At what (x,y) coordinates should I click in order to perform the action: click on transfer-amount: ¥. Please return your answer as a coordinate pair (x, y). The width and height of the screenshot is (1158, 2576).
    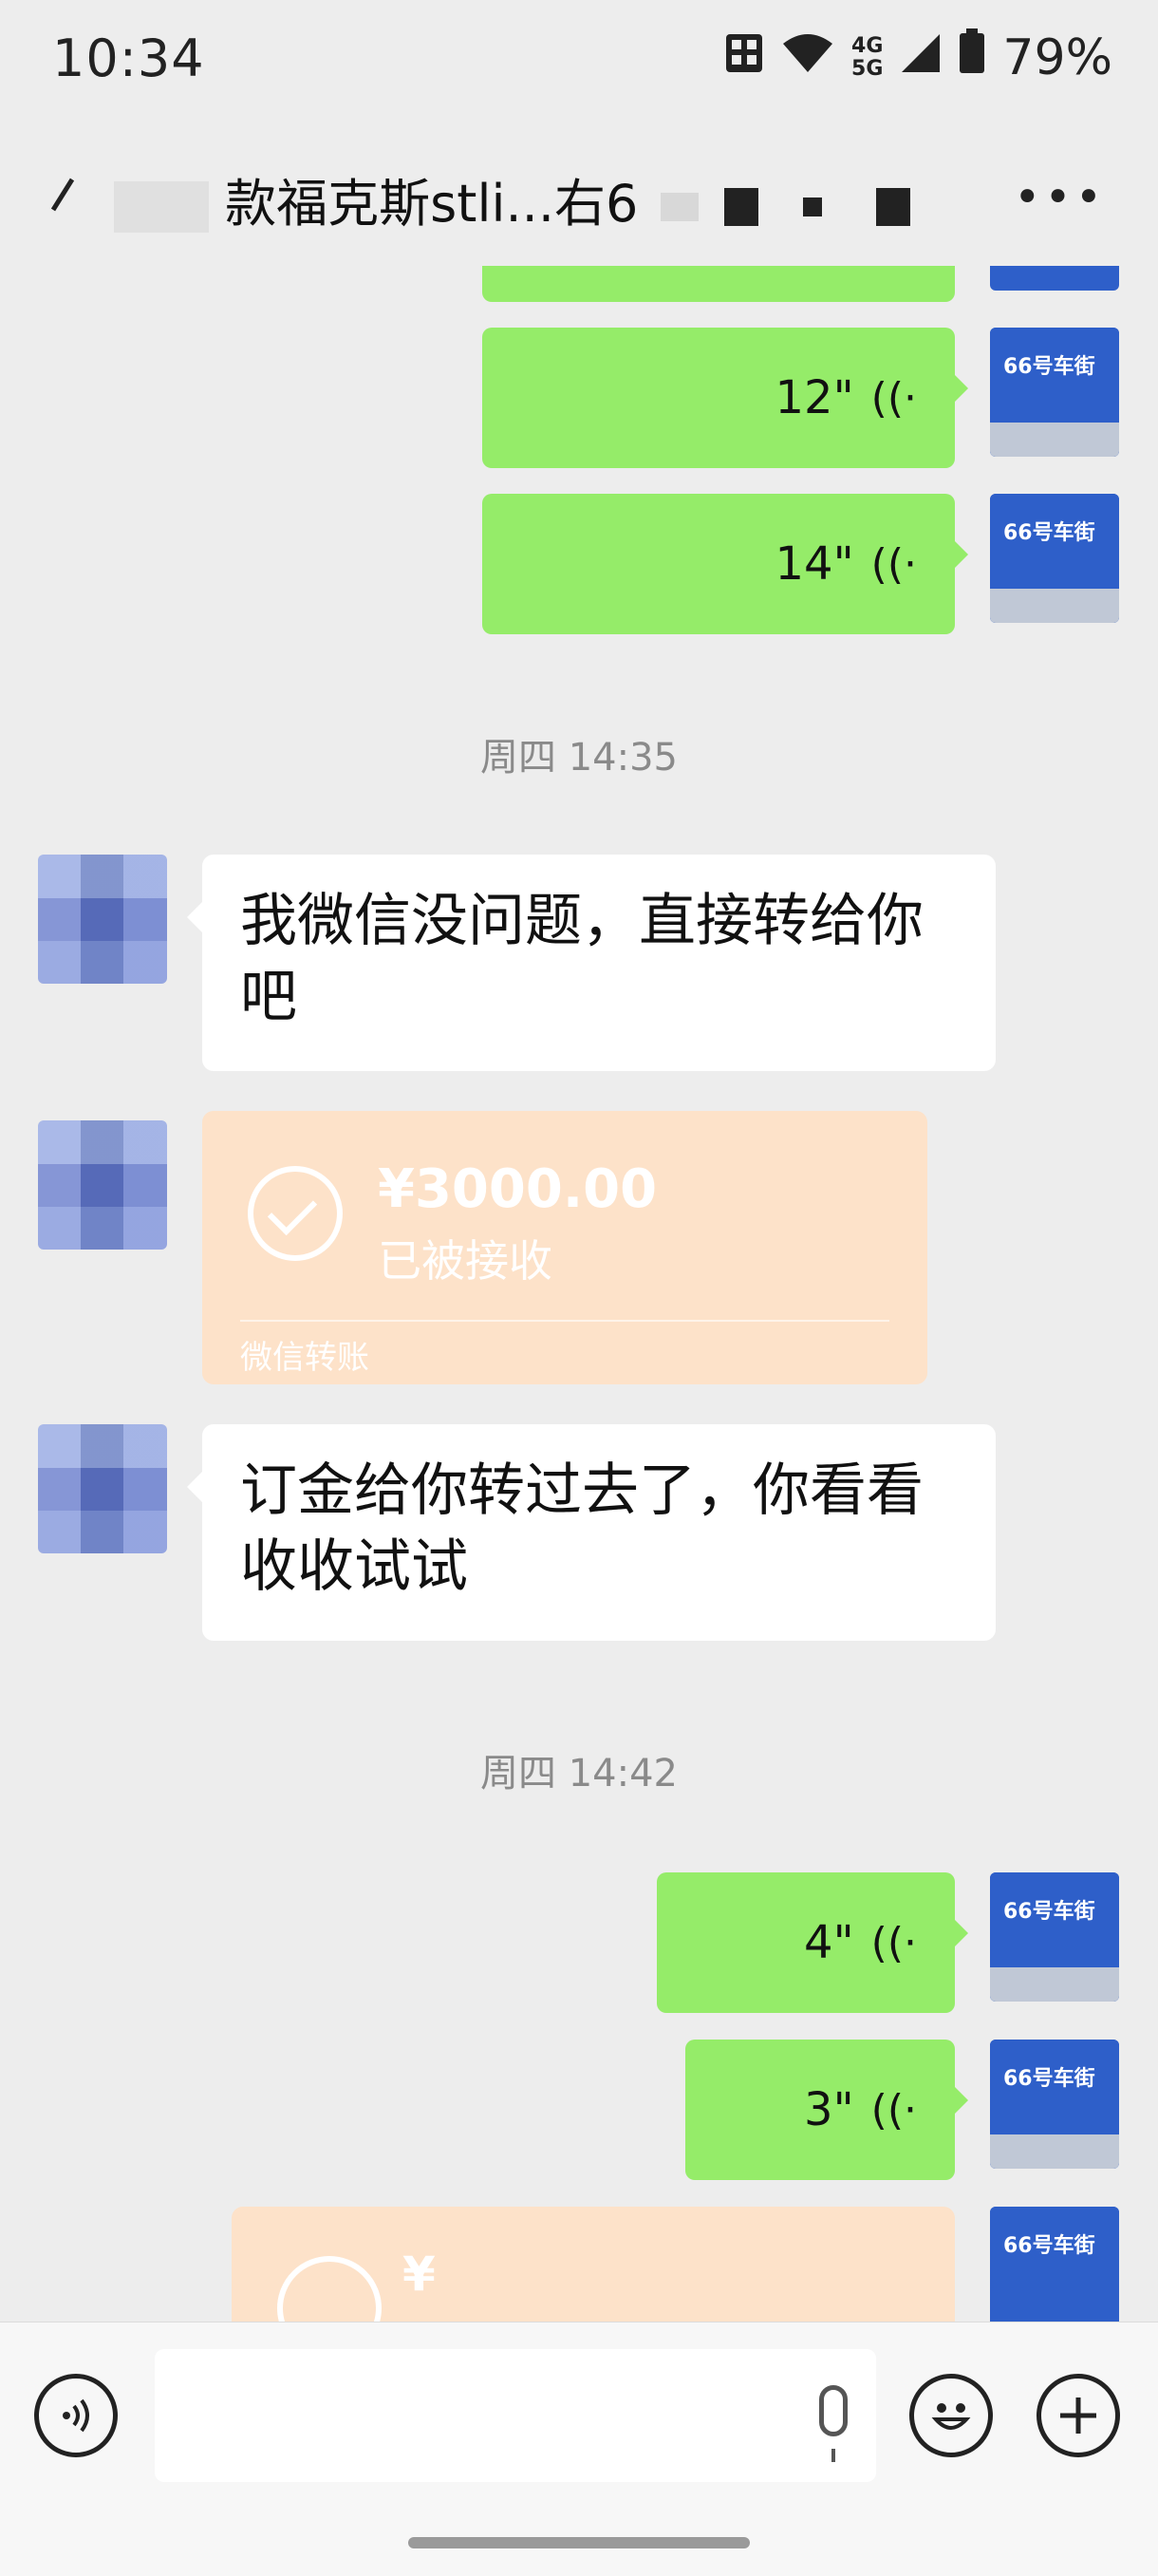
    Looking at the image, I should click on (419, 2274).